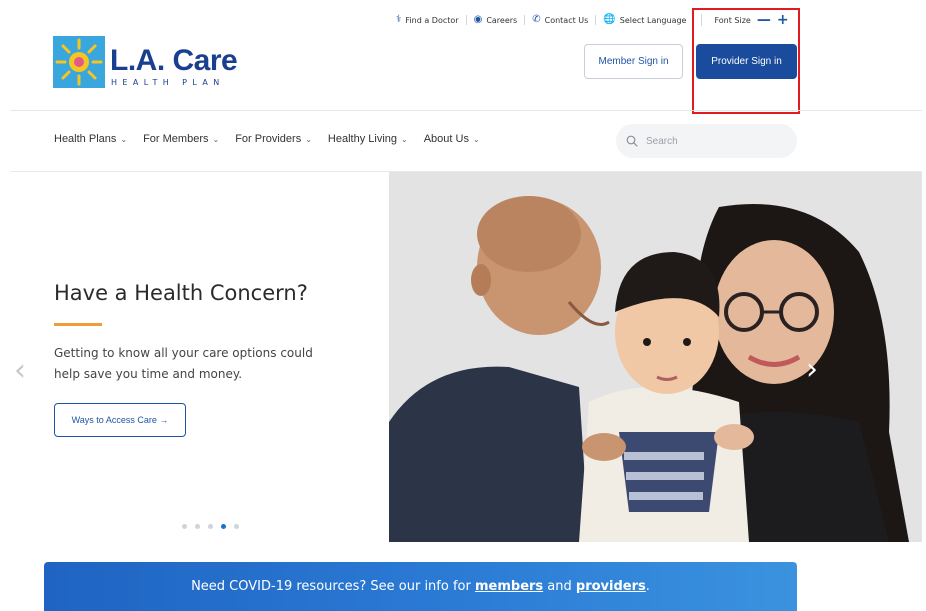 This screenshot has height=611, width=926. Describe the element at coordinates (181, 293) in the screenshot. I see `hero-title: Have a Health Concern?` at that location.